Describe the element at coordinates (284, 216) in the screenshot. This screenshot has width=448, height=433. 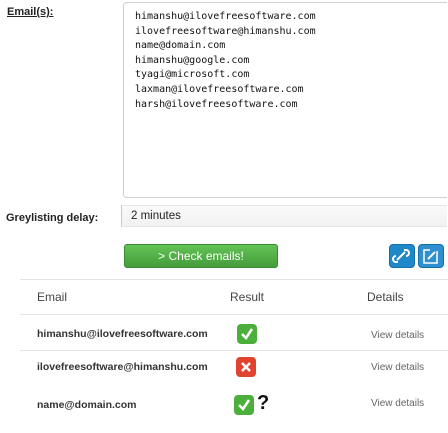
I see `greylisting-select: 2 minutes` at that location.